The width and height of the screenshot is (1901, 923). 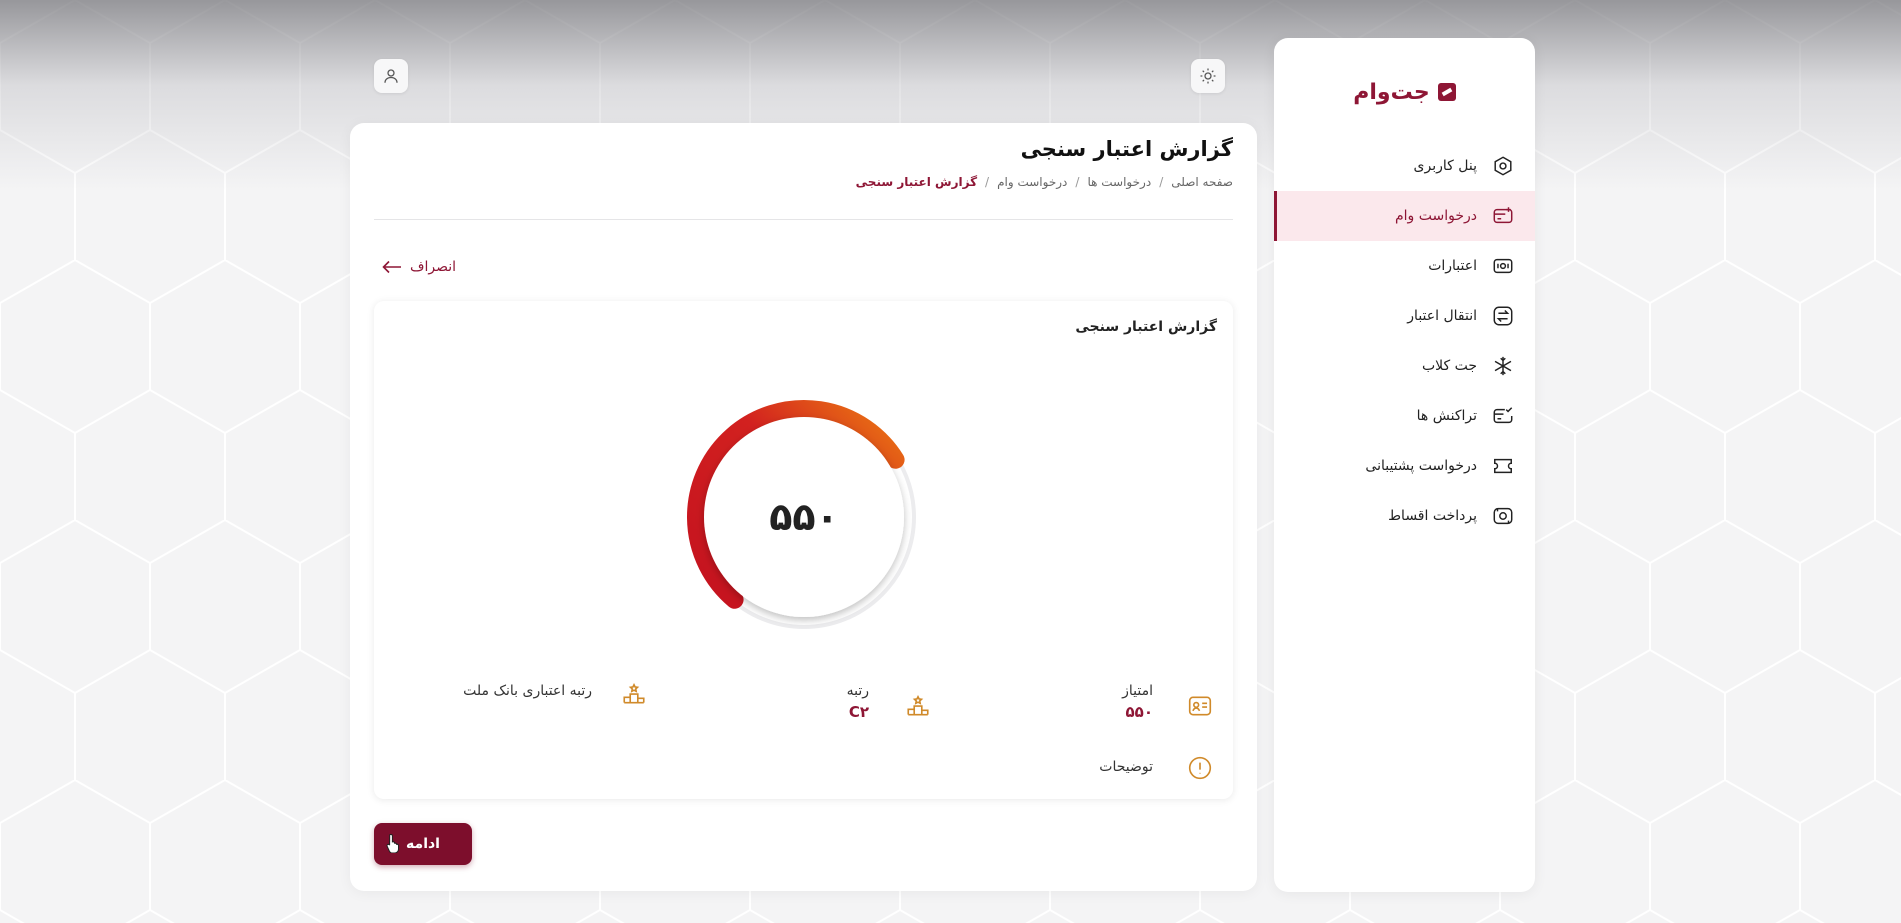 I want to click on snowflake-icon, so click(x=1503, y=366).